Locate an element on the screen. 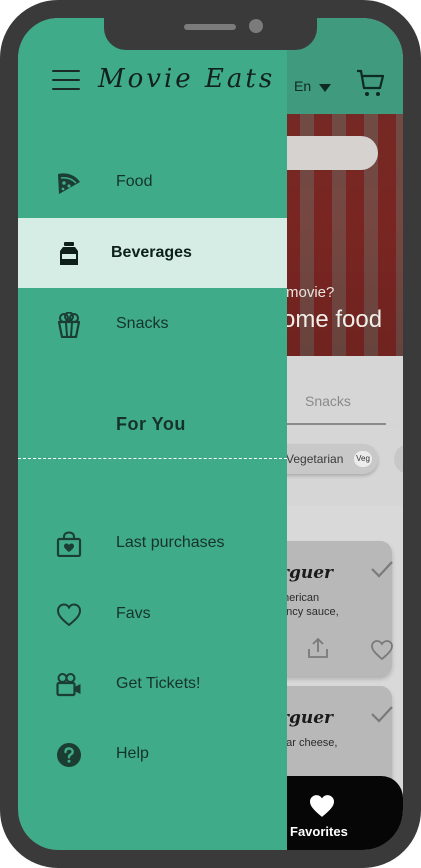 The image size is (421, 868). sidebar-item-food: Food is located at coordinates (152, 182).